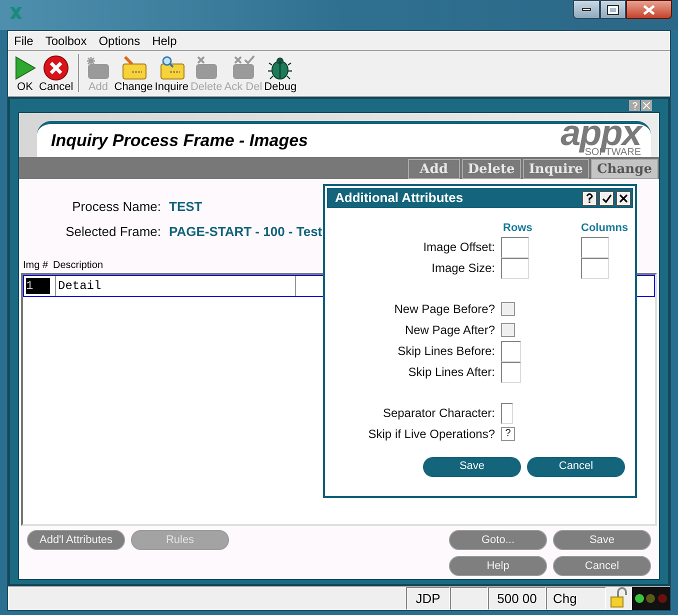 This screenshot has height=615, width=678. I want to click on menu-item: Toolbox, so click(66, 41).